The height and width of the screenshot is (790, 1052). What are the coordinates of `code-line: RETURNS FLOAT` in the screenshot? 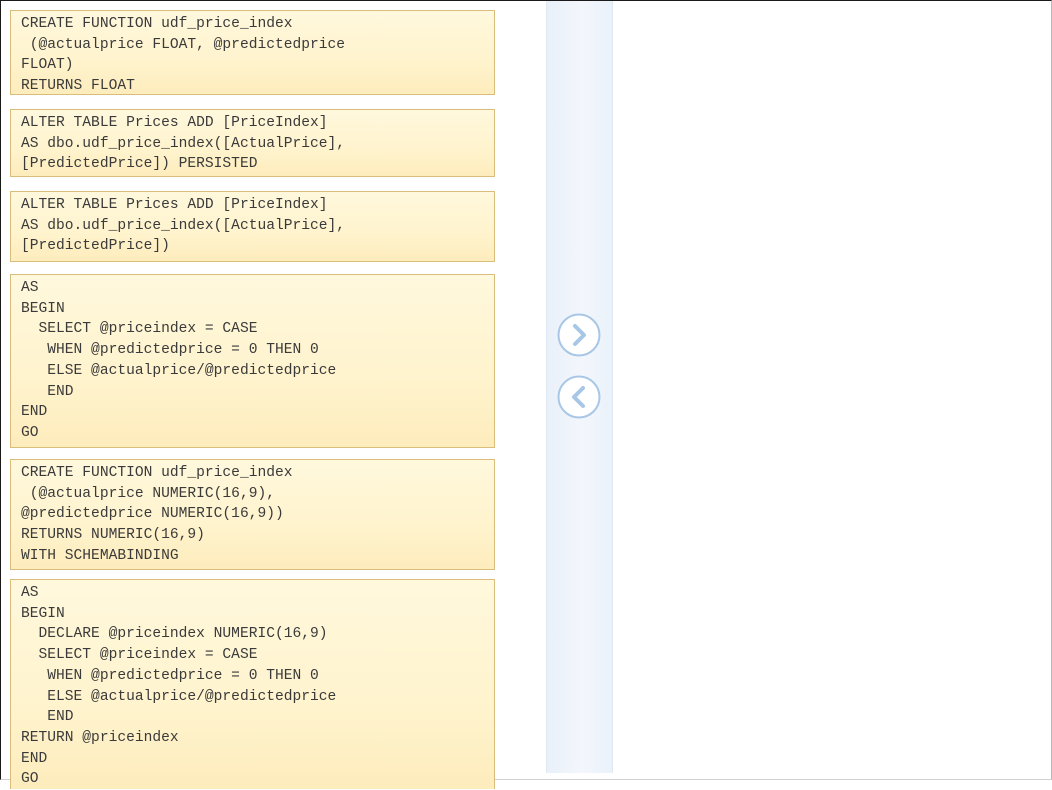 It's located at (78, 86).